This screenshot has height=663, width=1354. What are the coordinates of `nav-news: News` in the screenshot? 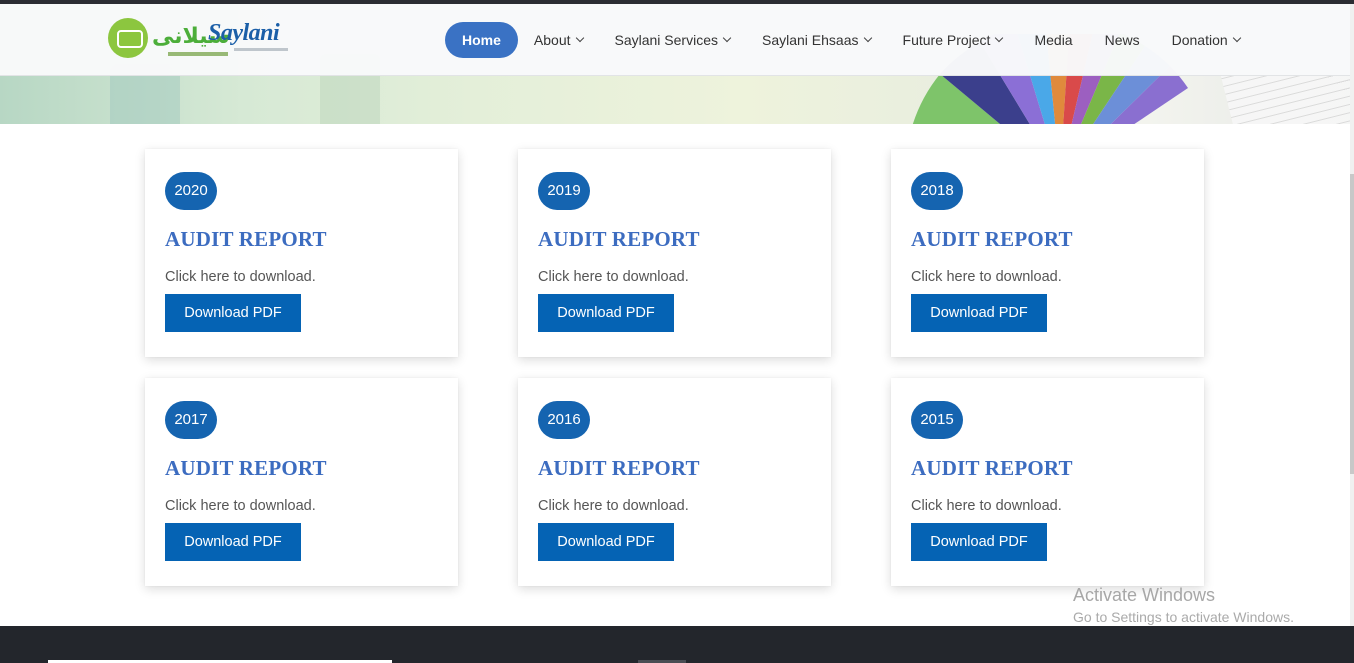 It's located at (1122, 40).